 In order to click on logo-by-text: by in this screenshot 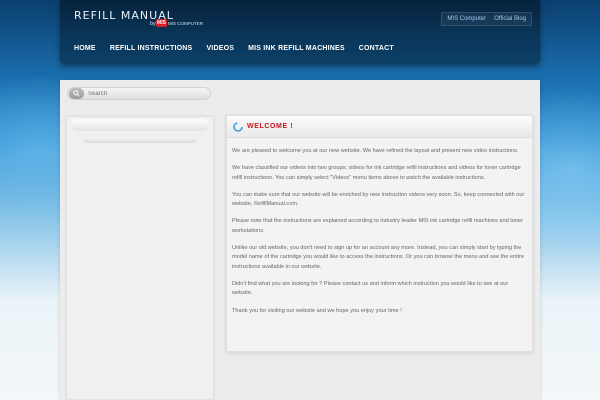, I will do `click(153, 24)`.